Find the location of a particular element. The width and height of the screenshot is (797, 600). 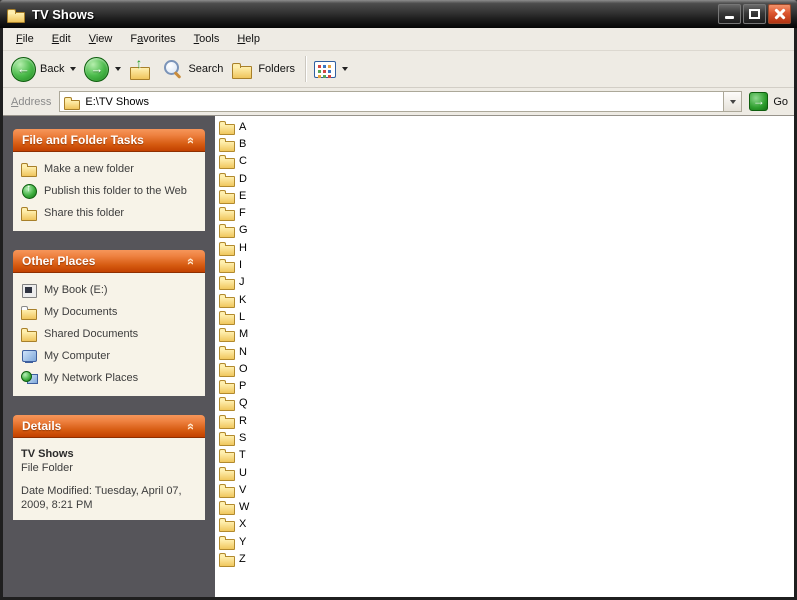

folder-item-label: L is located at coordinates (242, 316).